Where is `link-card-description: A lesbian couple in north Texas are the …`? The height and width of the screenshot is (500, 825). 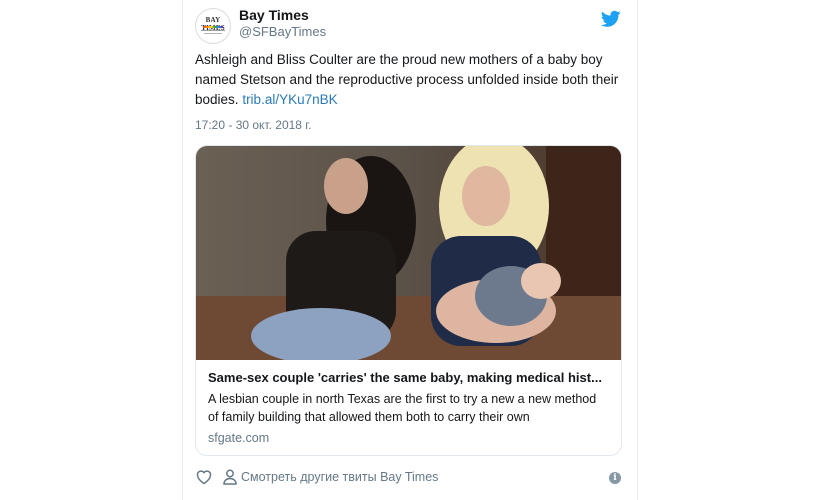 link-card-description: A lesbian couple in north Texas are the … is located at coordinates (402, 408).